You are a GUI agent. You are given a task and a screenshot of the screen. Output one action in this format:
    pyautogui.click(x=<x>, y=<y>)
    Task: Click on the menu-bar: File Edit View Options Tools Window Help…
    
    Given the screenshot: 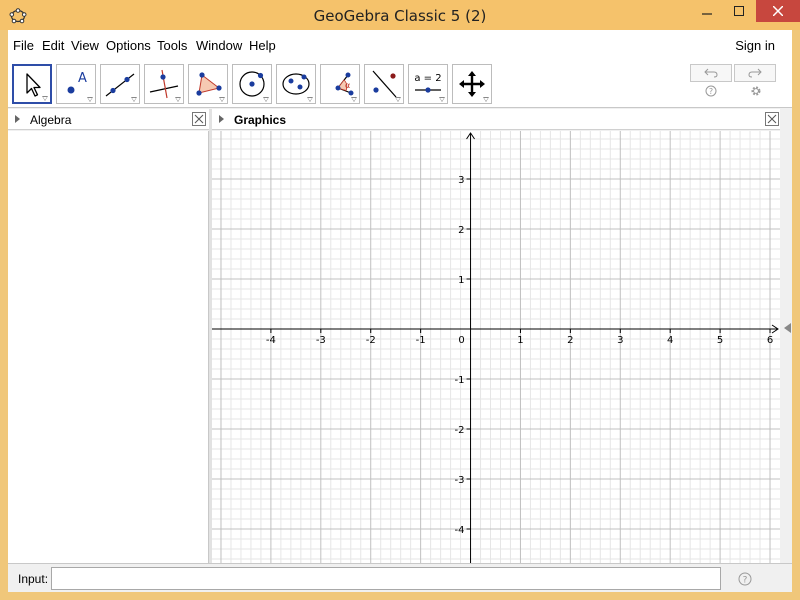 What is the action you would take?
    pyautogui.click(x=400, y=44)
    